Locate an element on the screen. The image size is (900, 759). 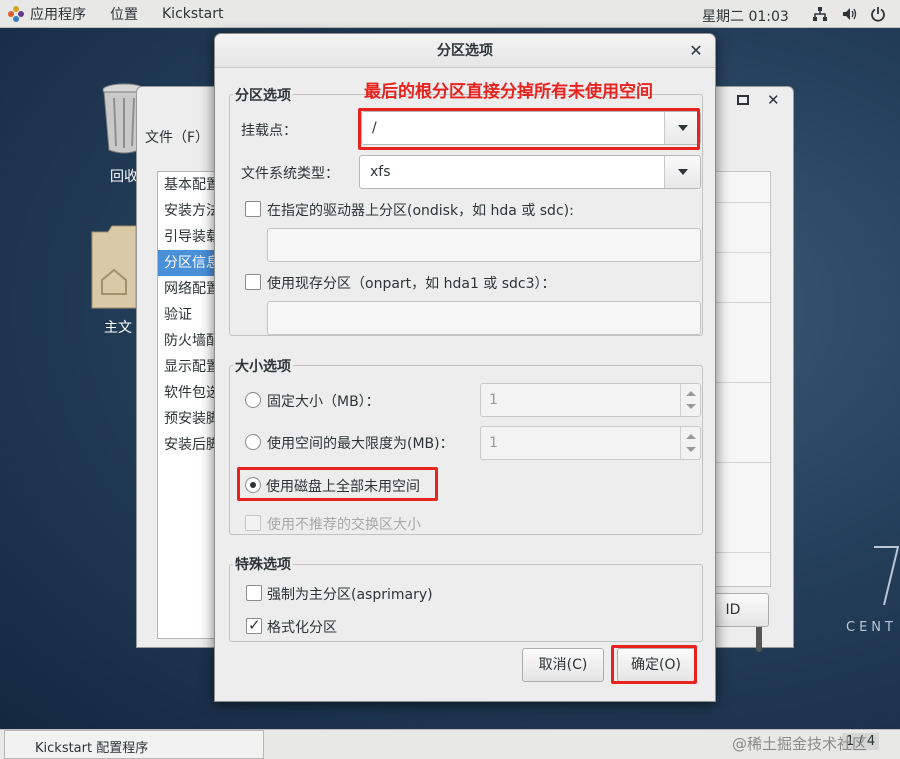
max-size-radio is located at coordinates (253, 442).